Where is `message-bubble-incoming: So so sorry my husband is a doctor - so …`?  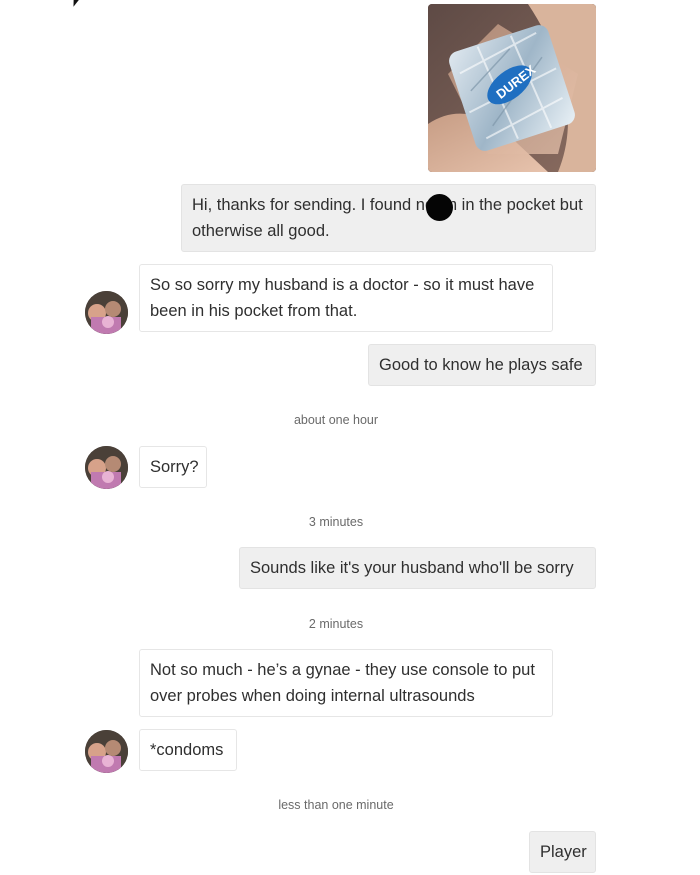
message-bubble-incoming: So so sorry my husband is a doctor - so … is located at coordinates (346, 298).